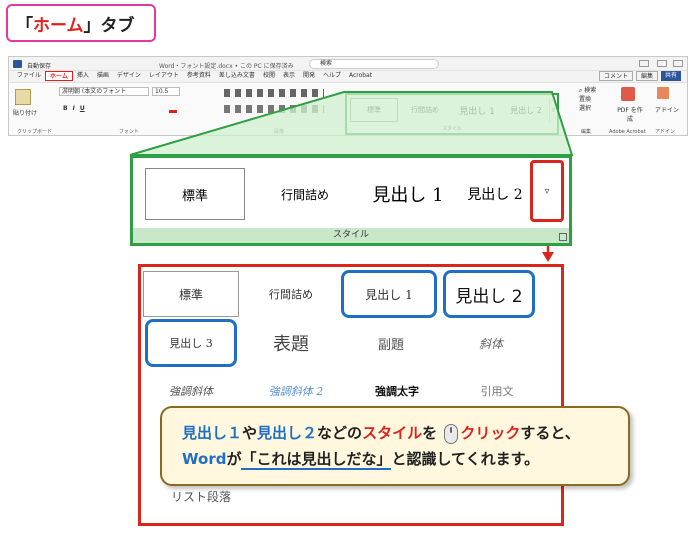 The height and width of the screenshot is (536, 700). Describe the element at coordinates (129, 132) in the screenshot. I see `font-group-label: フォント` at that location.